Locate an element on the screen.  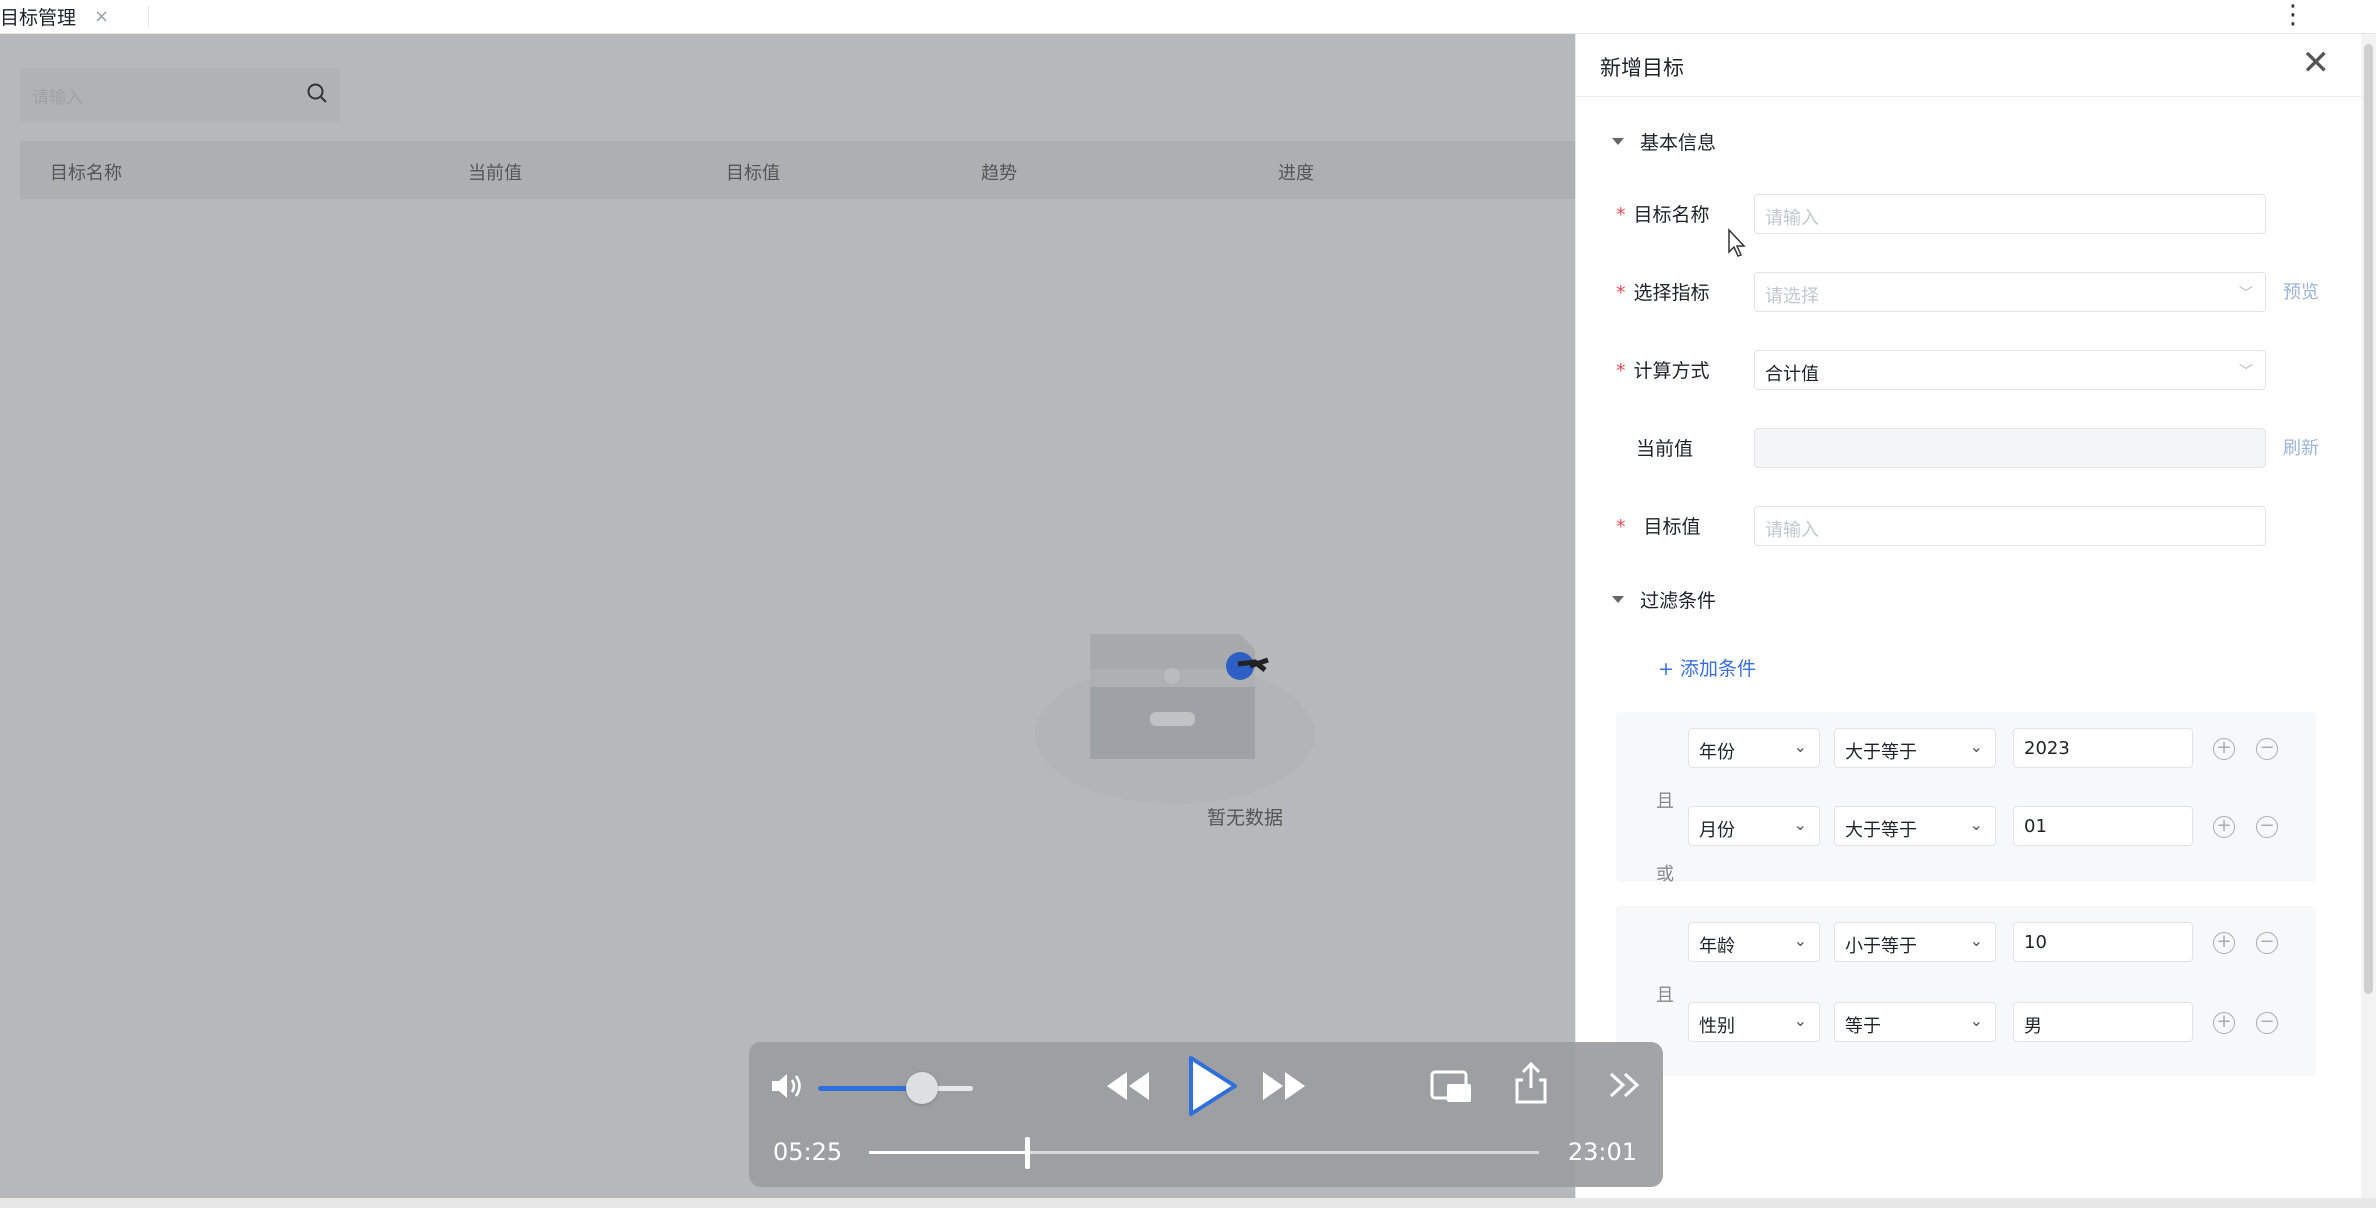
more-controls-icon is located at coordinates (1625, 1085).